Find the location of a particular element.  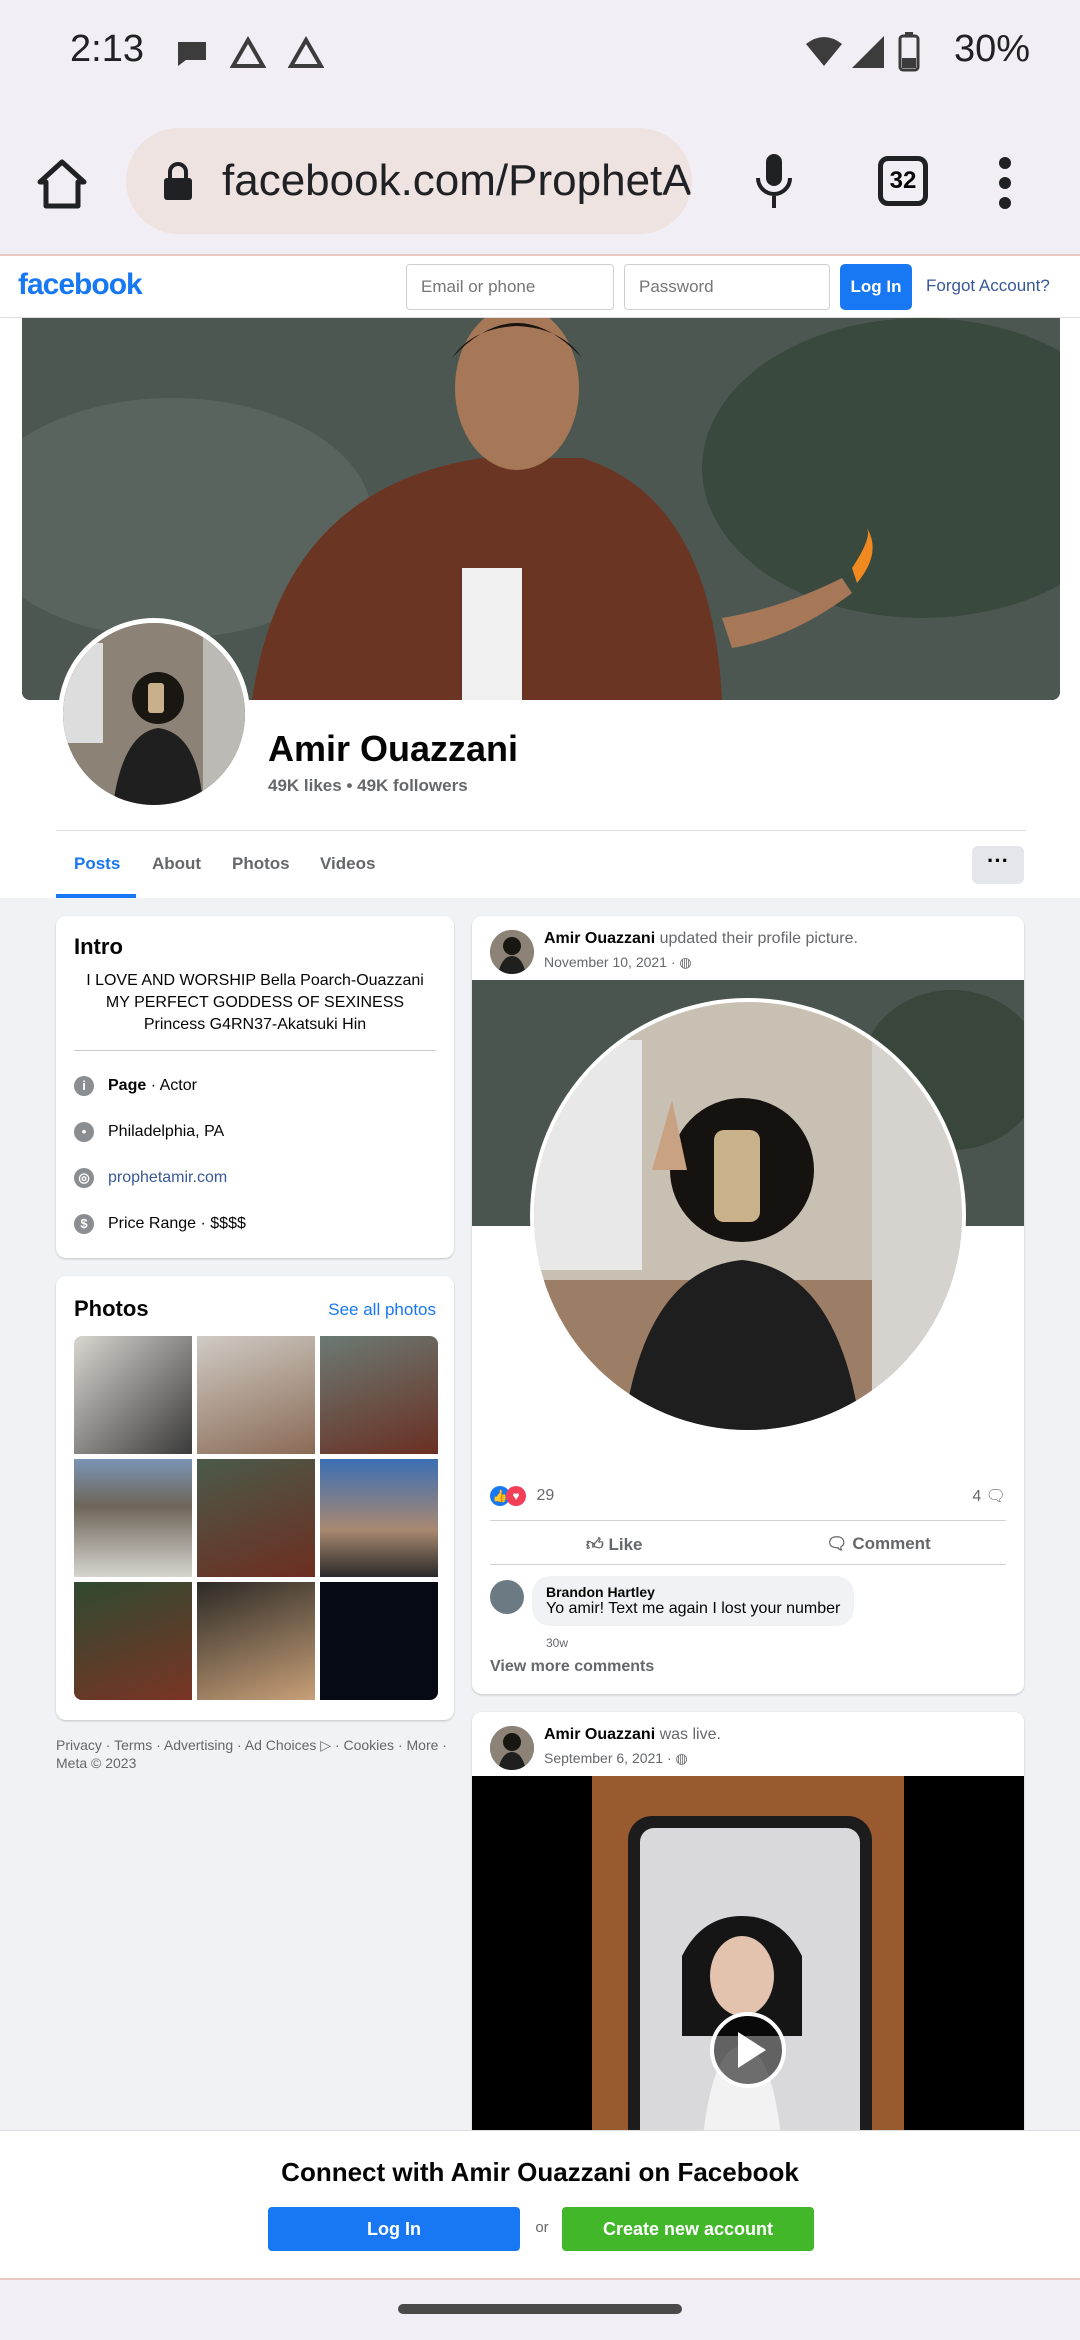

intro-price-row: $ Price Range · $$$$ is located at coordinates (160, 1224).